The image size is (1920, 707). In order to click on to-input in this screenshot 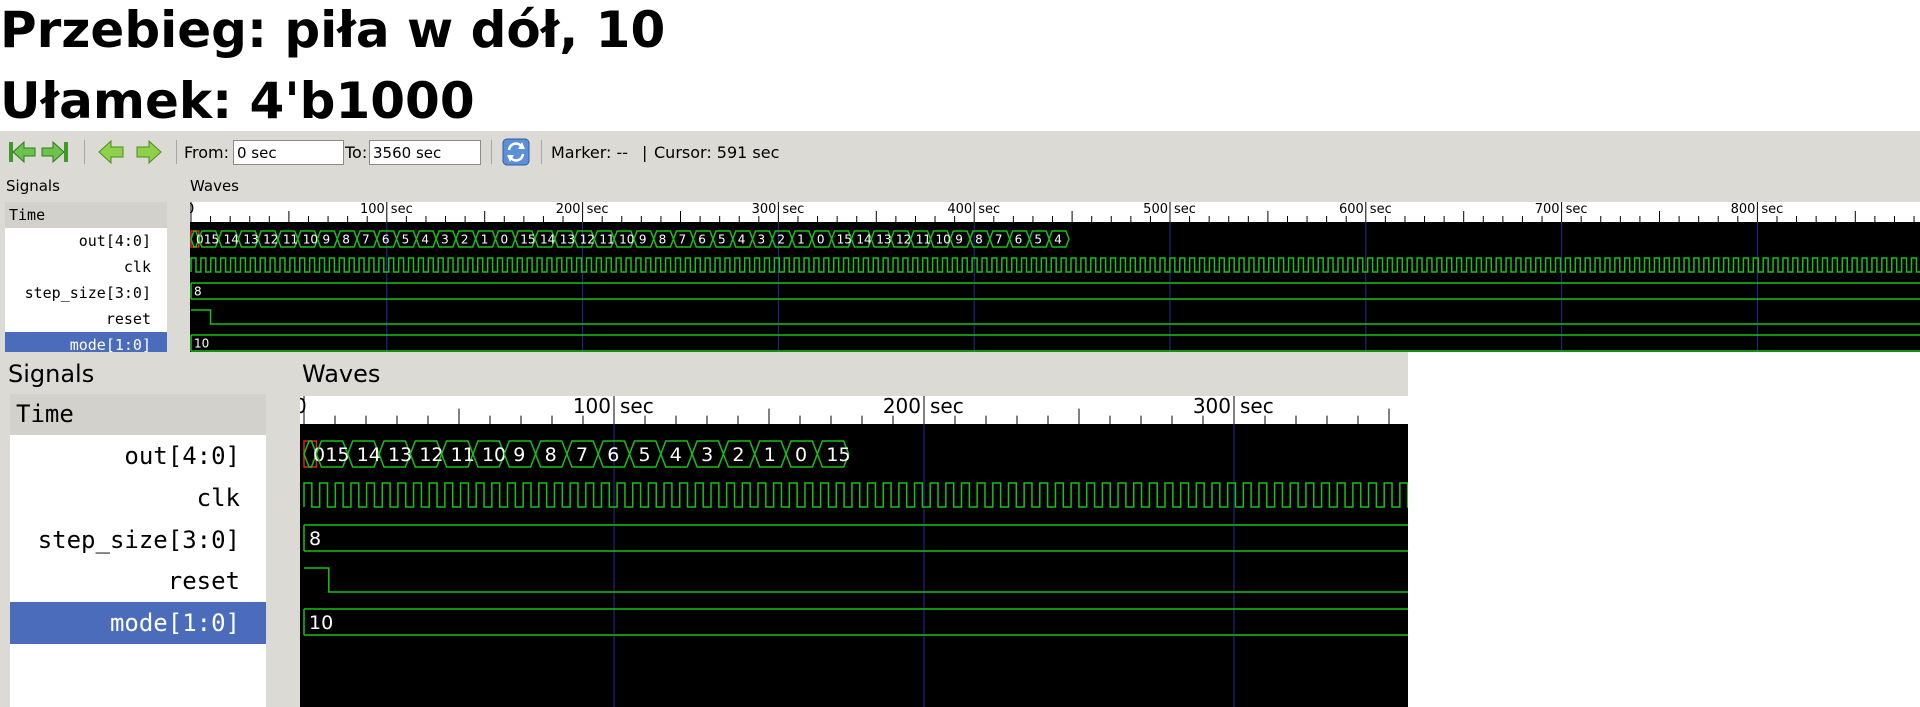, I will do `click(425, 152)`.